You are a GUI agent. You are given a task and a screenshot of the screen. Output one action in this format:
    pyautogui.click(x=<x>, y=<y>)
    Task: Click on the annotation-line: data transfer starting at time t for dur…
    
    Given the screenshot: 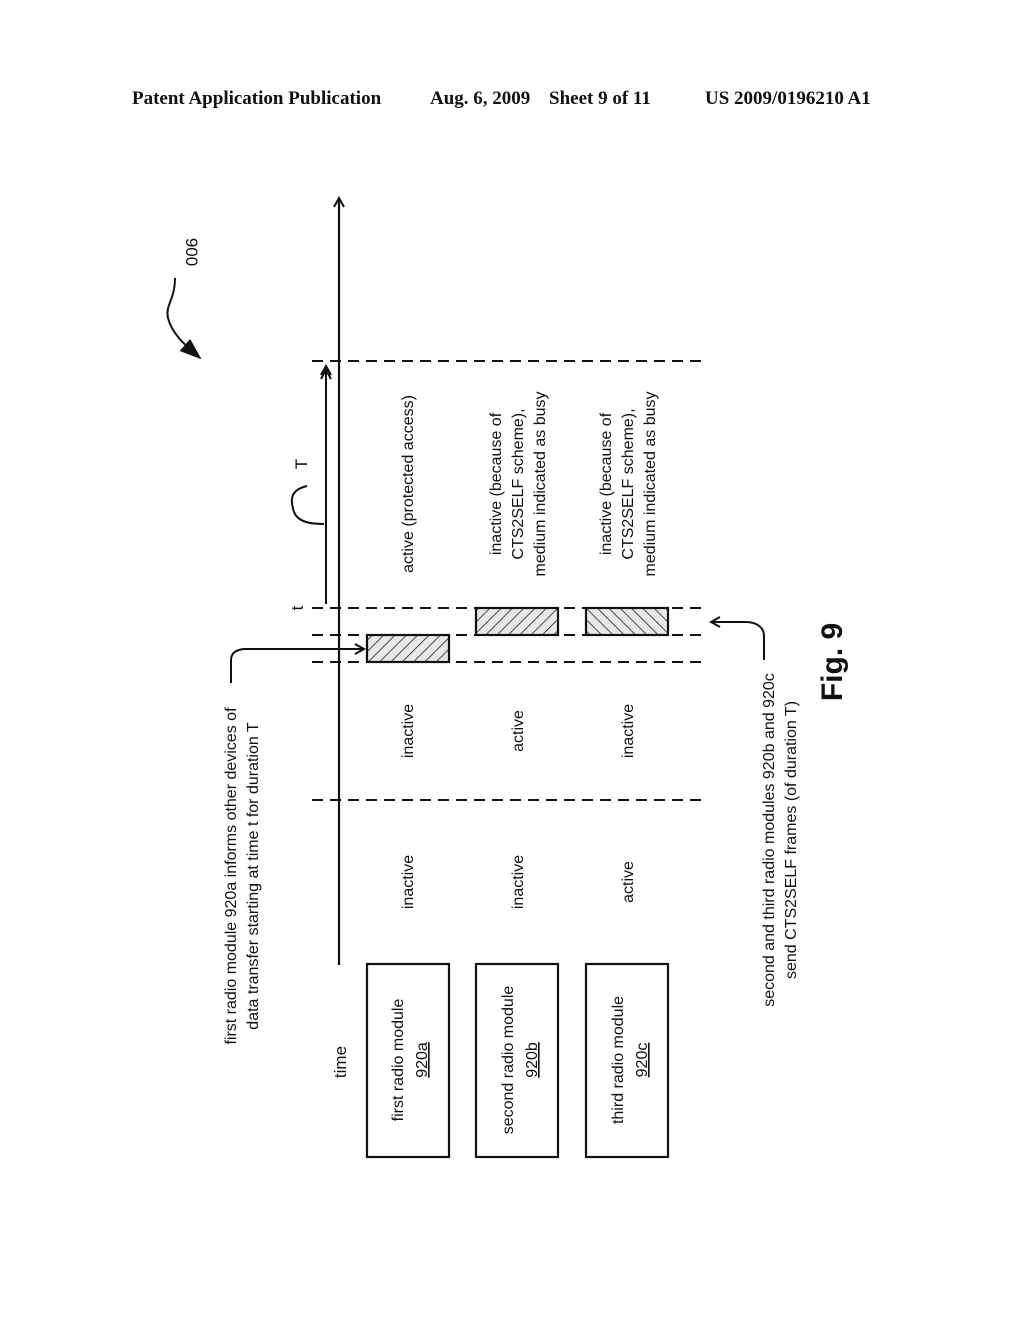 What is the action you would take?
    pyautogui.click(x=253, y=876)
    